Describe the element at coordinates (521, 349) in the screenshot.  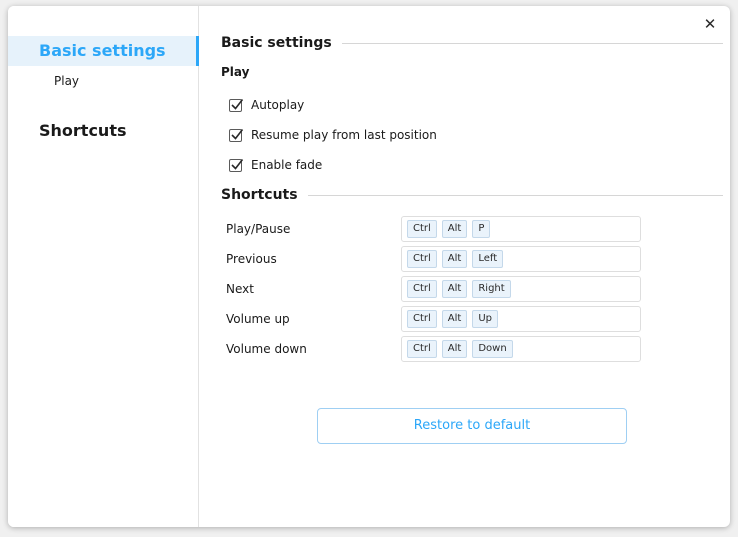
I see `shortcut-input: Ctrl Alt Down` at that location.